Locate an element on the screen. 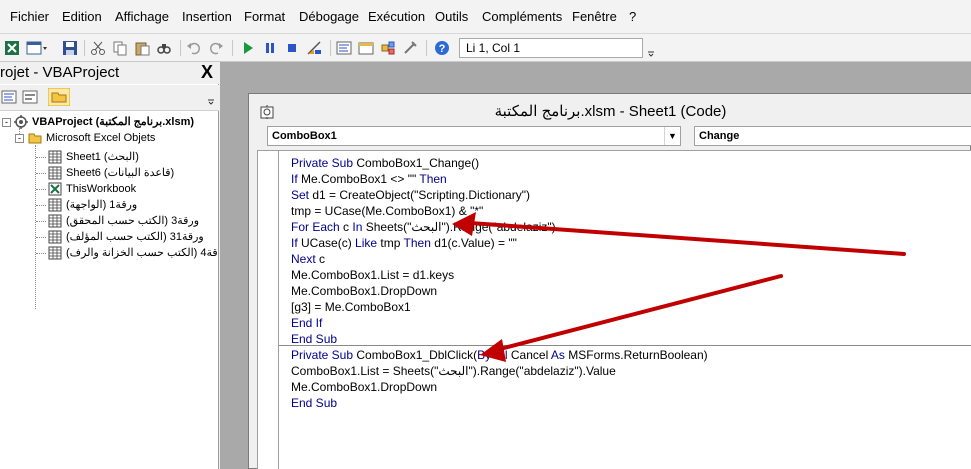 The height and width of the screenshot is (469, 971). insert-userform-icon is located at coordinates (37, 48).